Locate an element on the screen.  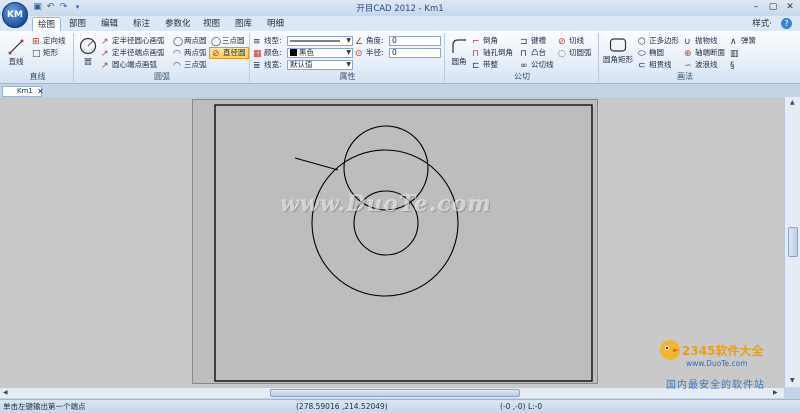
polygon-icon: ⬡ is located at coordinates (642, 42).